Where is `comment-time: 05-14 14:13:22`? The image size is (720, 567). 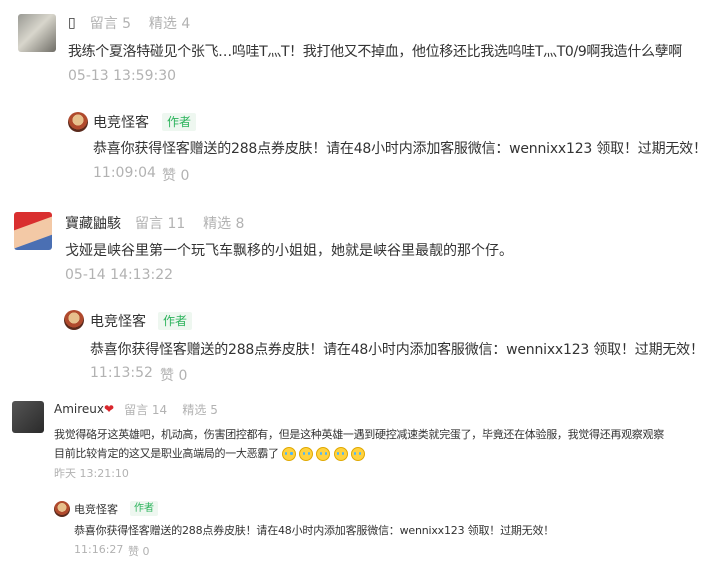 comment-time: 05-14 14:13:22 is located at coordinates (119, 275).